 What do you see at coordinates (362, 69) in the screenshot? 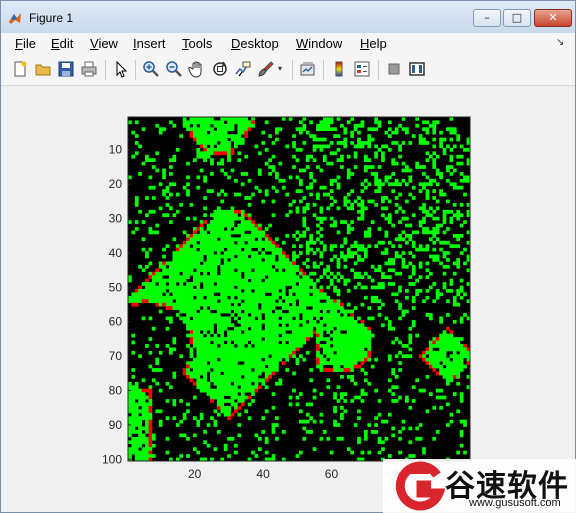
I see `insert-legend-icon` at bounding box center [362, 69].